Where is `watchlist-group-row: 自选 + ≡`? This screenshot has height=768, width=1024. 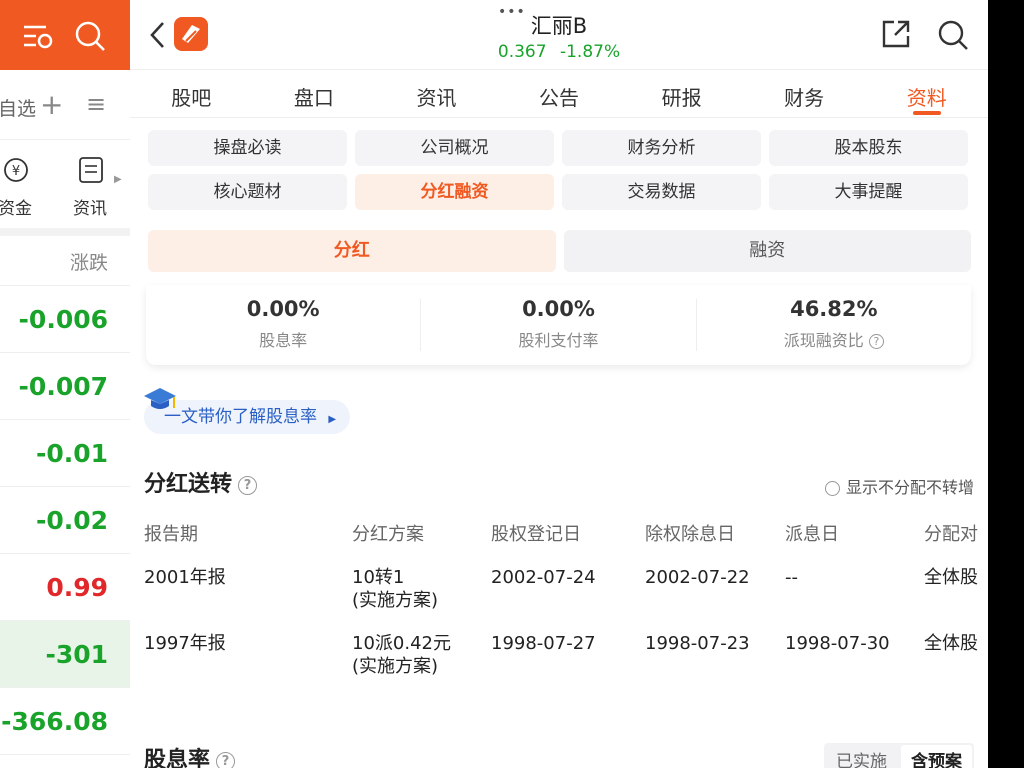
watchlist-group-row: 自选 + ≡ is located at coordinates (65, 105).